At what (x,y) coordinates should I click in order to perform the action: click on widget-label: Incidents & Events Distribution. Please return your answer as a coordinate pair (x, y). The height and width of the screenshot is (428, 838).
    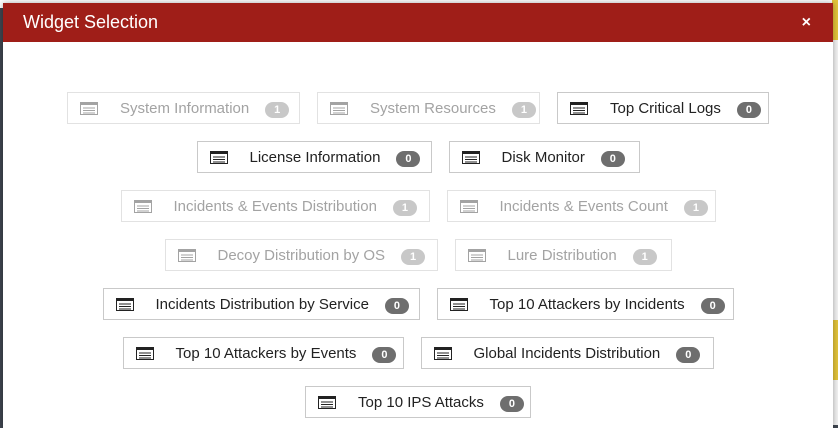
    Looking at the image, I should click on (275, 206).